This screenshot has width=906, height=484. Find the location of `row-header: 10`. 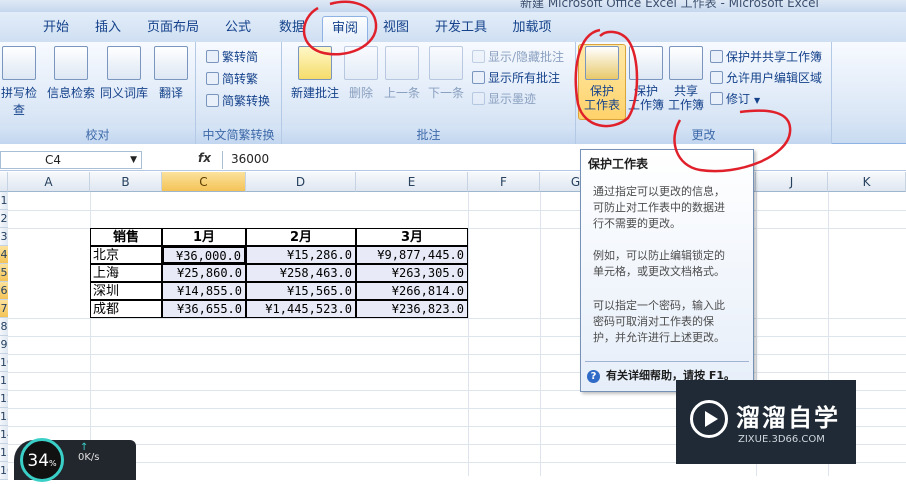

row-header: 10 is located at coordinates (4, 363).